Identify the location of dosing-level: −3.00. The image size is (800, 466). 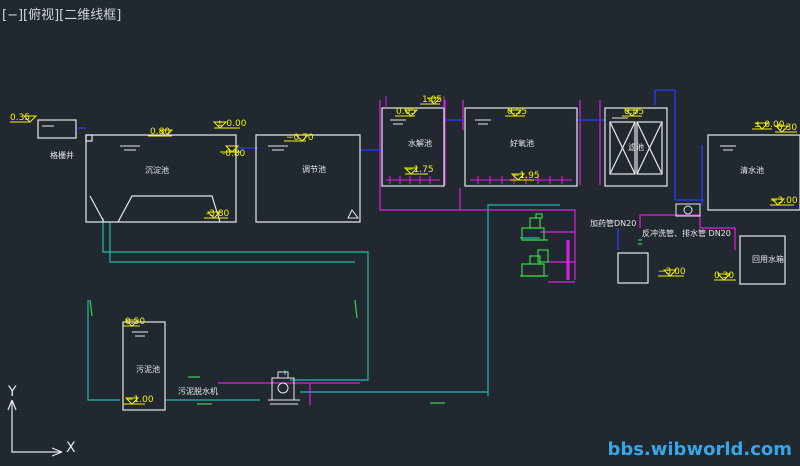
(672, 272).